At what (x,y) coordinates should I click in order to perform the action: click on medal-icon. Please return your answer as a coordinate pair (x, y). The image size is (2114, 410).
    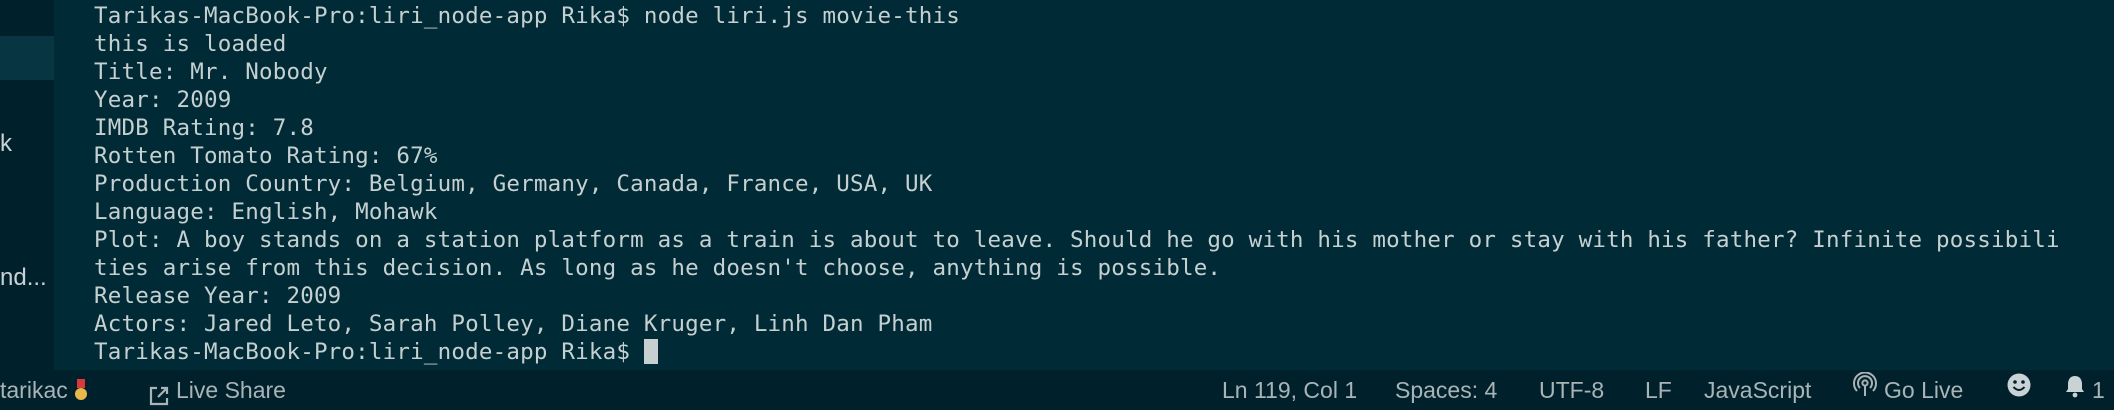
    Looking at the image, I should click on (81, 390).